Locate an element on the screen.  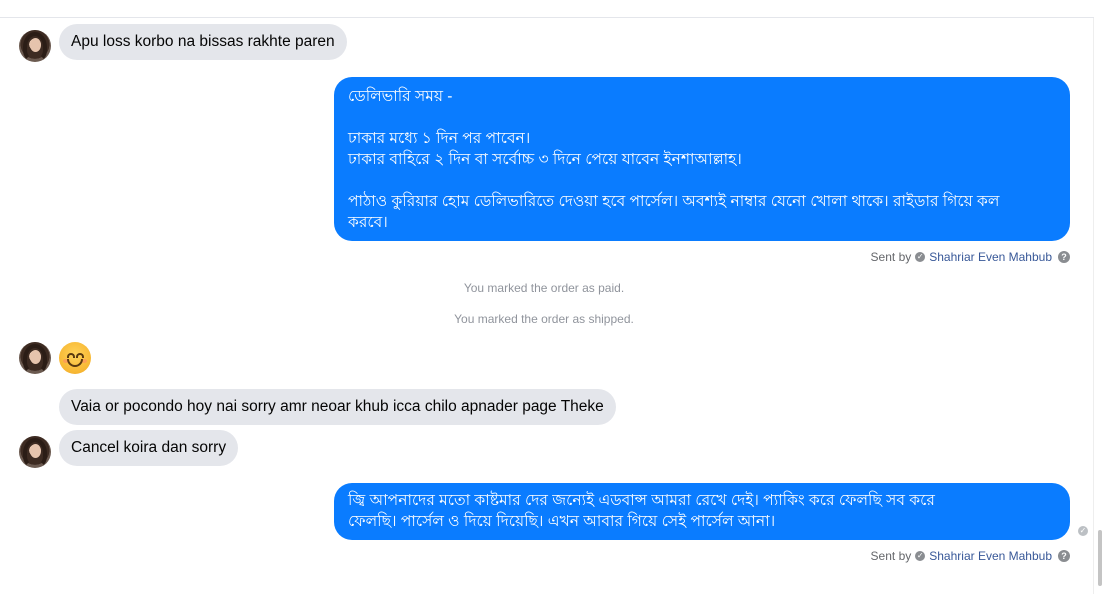
order-status-shipped: You marked the order as shipped. is located at coordinates (544, 319).